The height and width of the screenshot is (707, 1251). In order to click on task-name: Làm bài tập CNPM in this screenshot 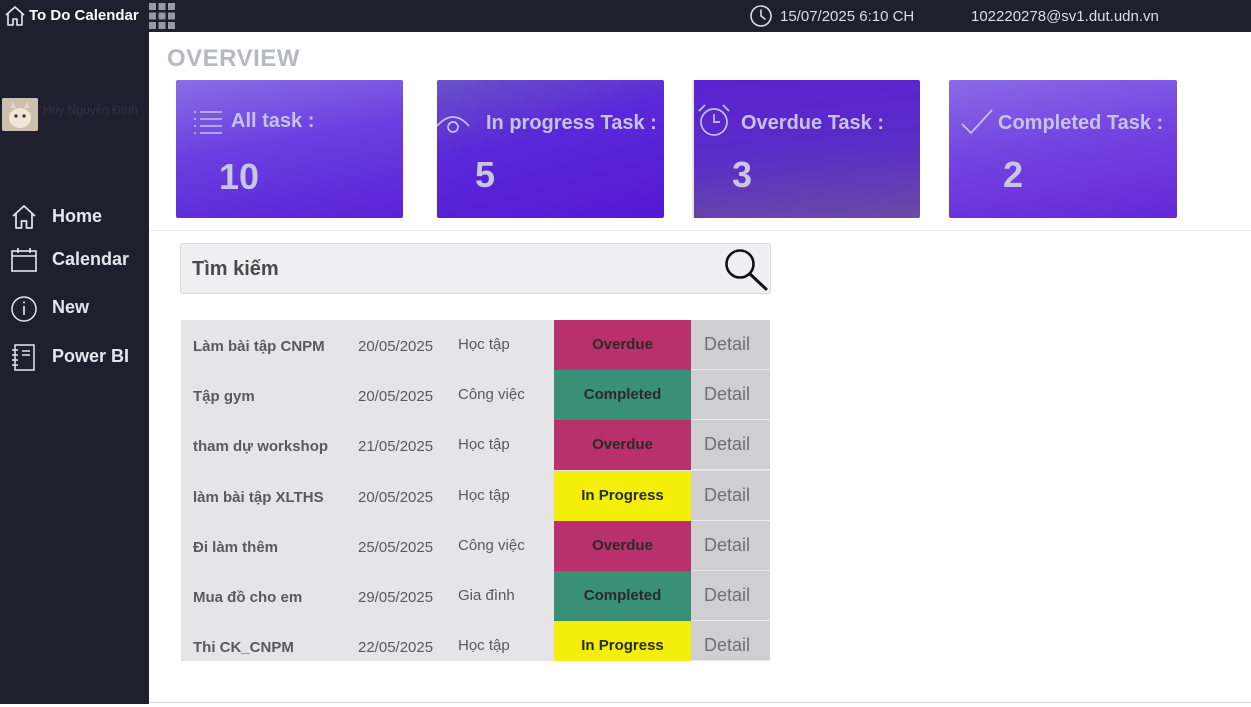, I will do `click(259, 346)`.